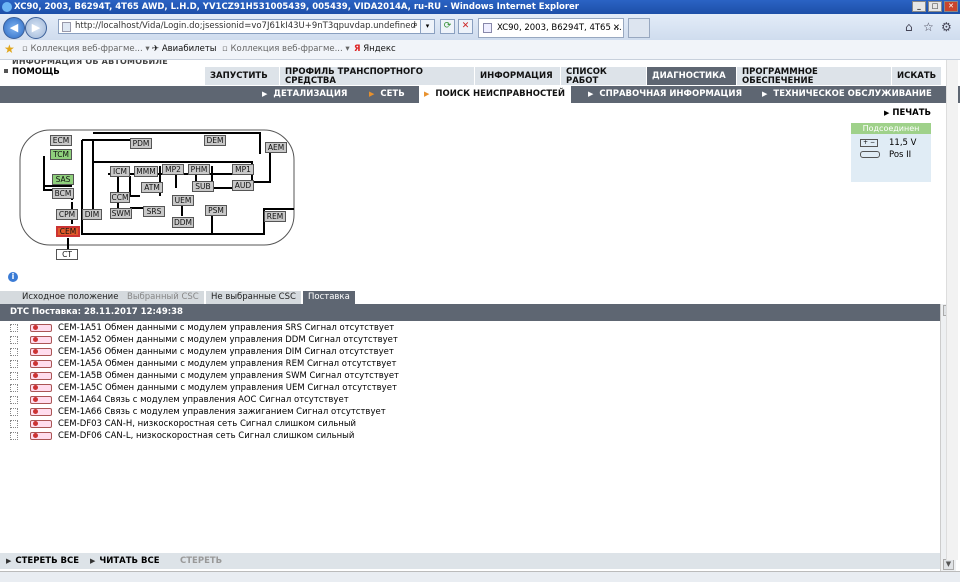 Image resolution: width=960 pixels, height=582 pixels. What do you see at coordinates (152, 187) in the screenshot?
I see `module-atm: ATM` at bounding box center [152, 187].